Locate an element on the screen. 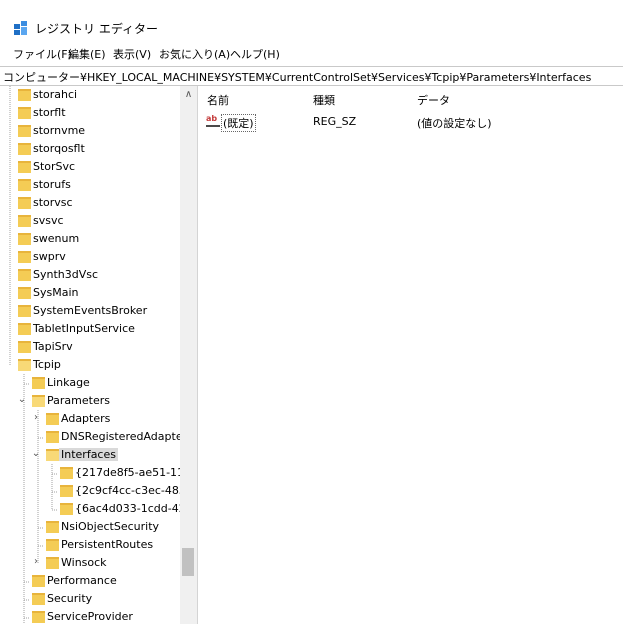 Image resolution: width=624 pixels, height=624 pixels. tree-item-swenum: swenum is located at coordinates (90, 239).